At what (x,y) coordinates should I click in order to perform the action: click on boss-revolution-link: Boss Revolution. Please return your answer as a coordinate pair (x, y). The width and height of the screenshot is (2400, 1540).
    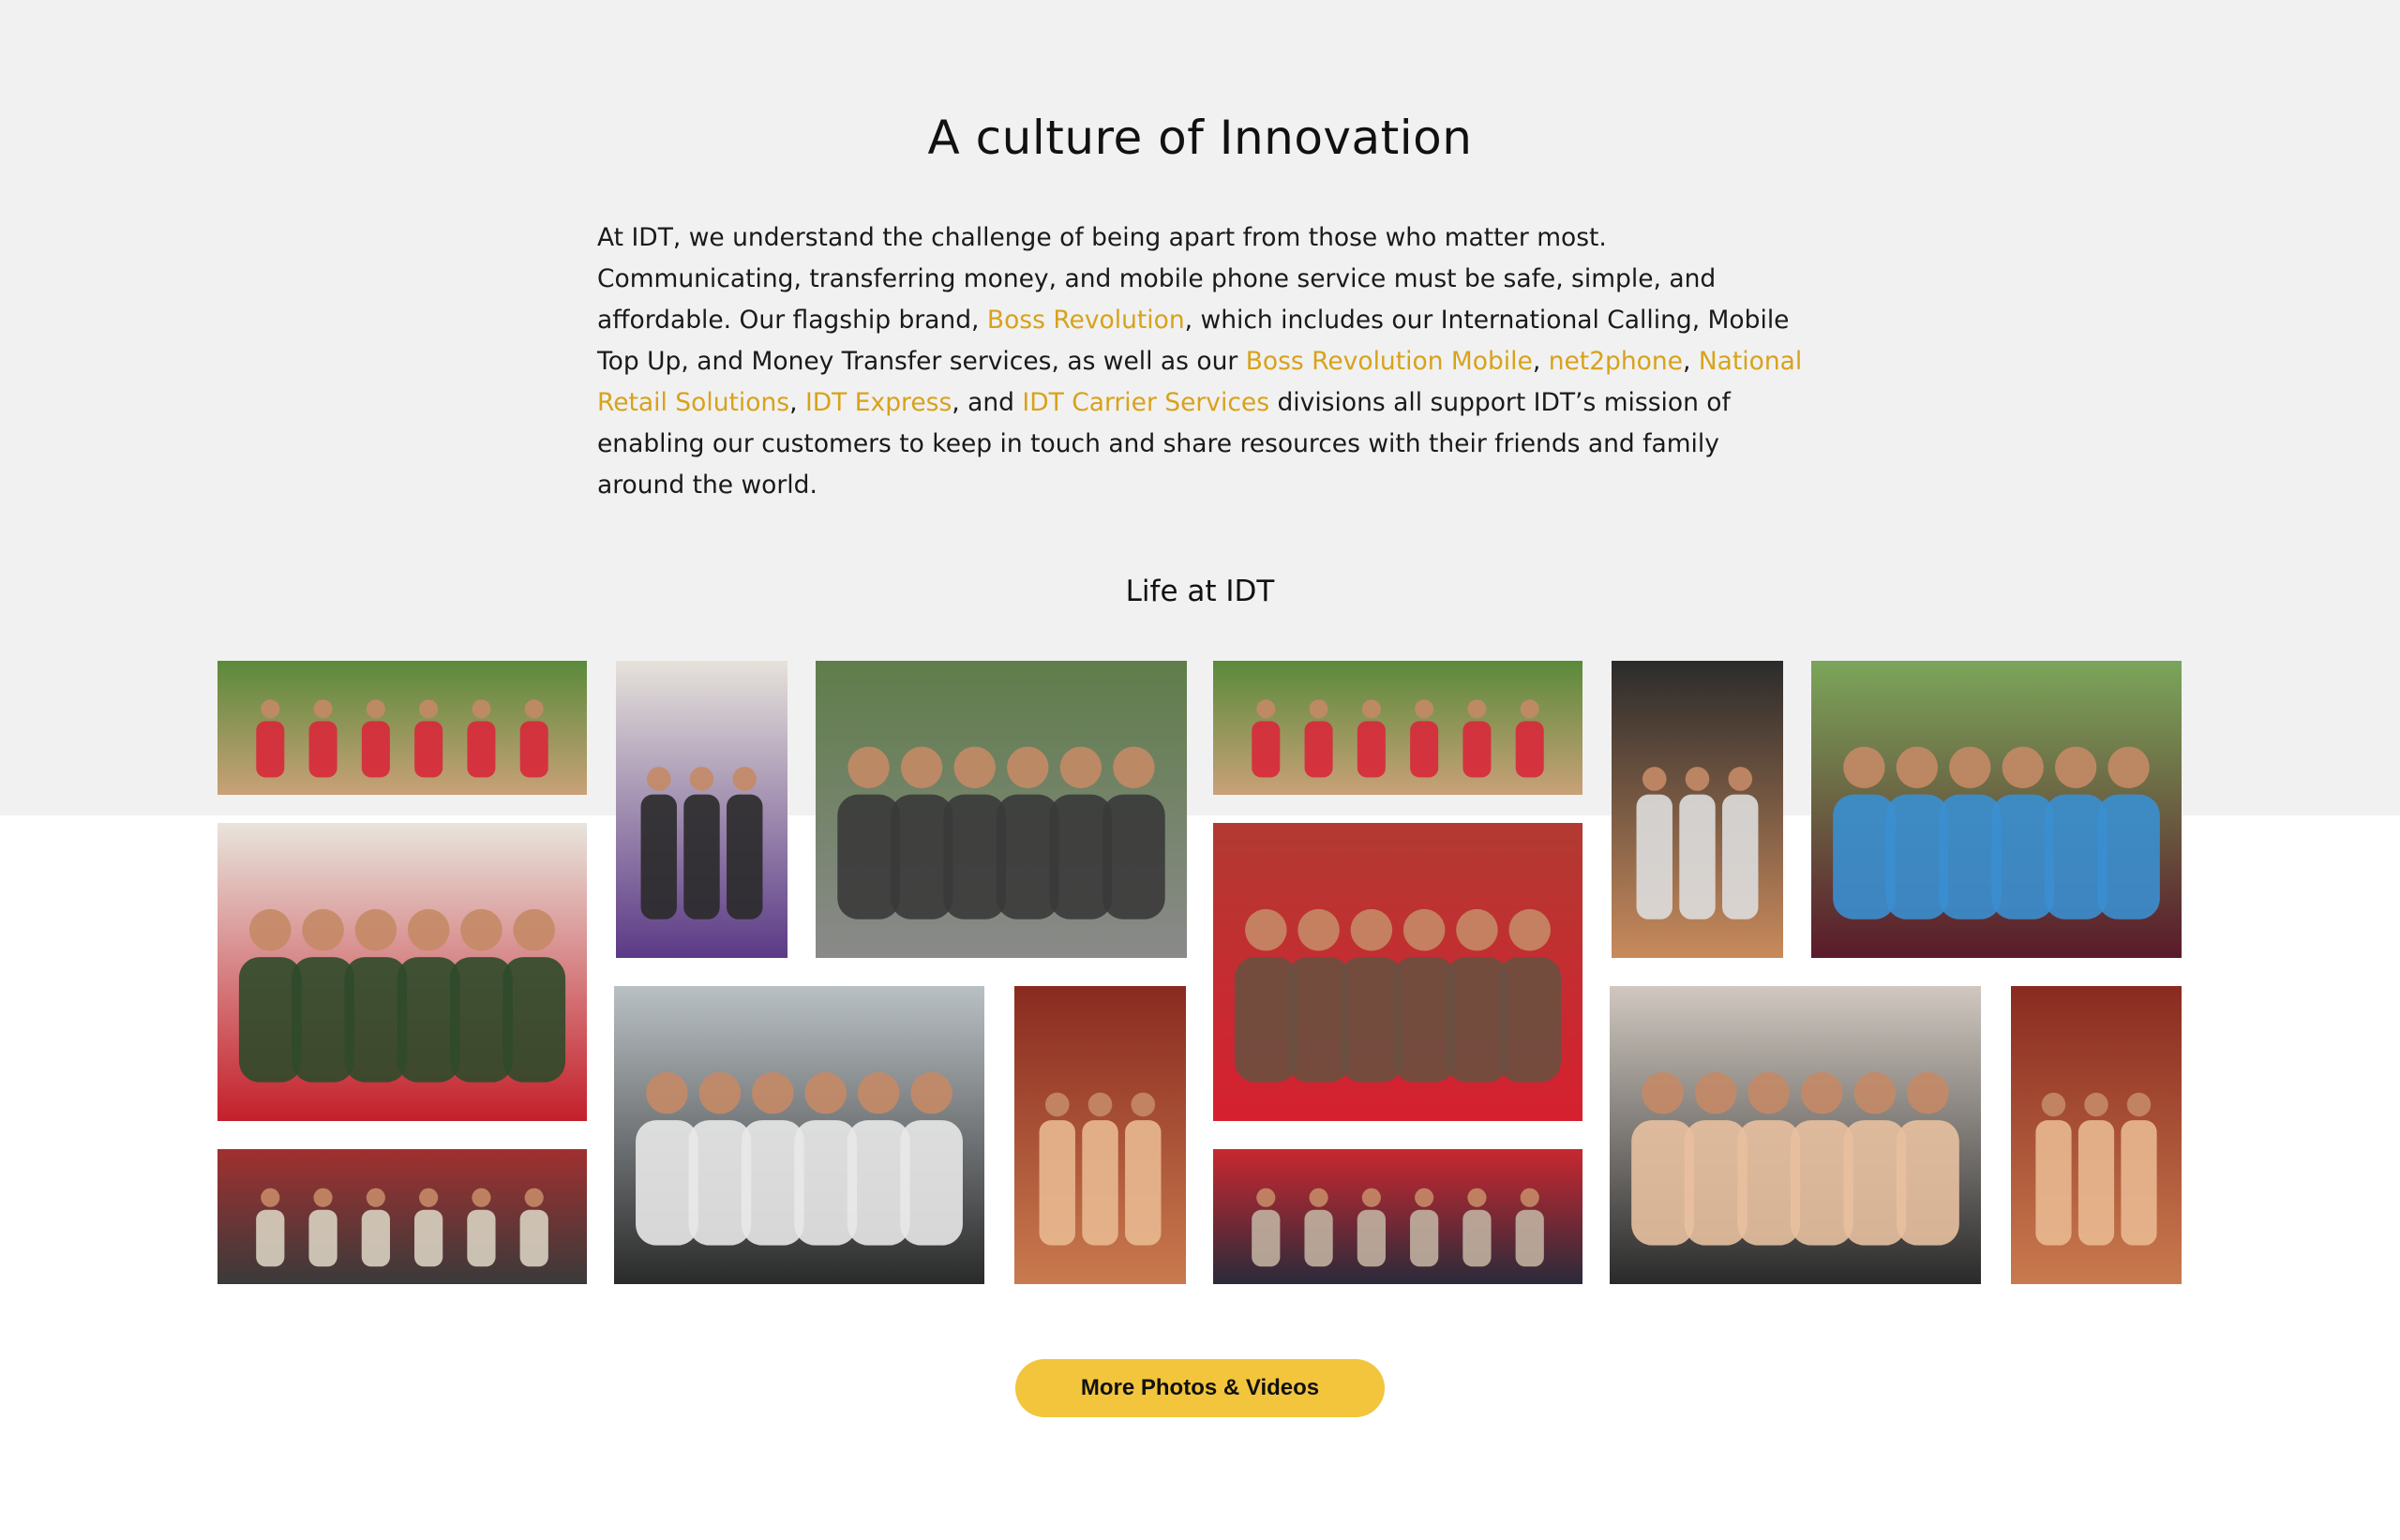
    Looking at the image, I should click on (1086, 320).